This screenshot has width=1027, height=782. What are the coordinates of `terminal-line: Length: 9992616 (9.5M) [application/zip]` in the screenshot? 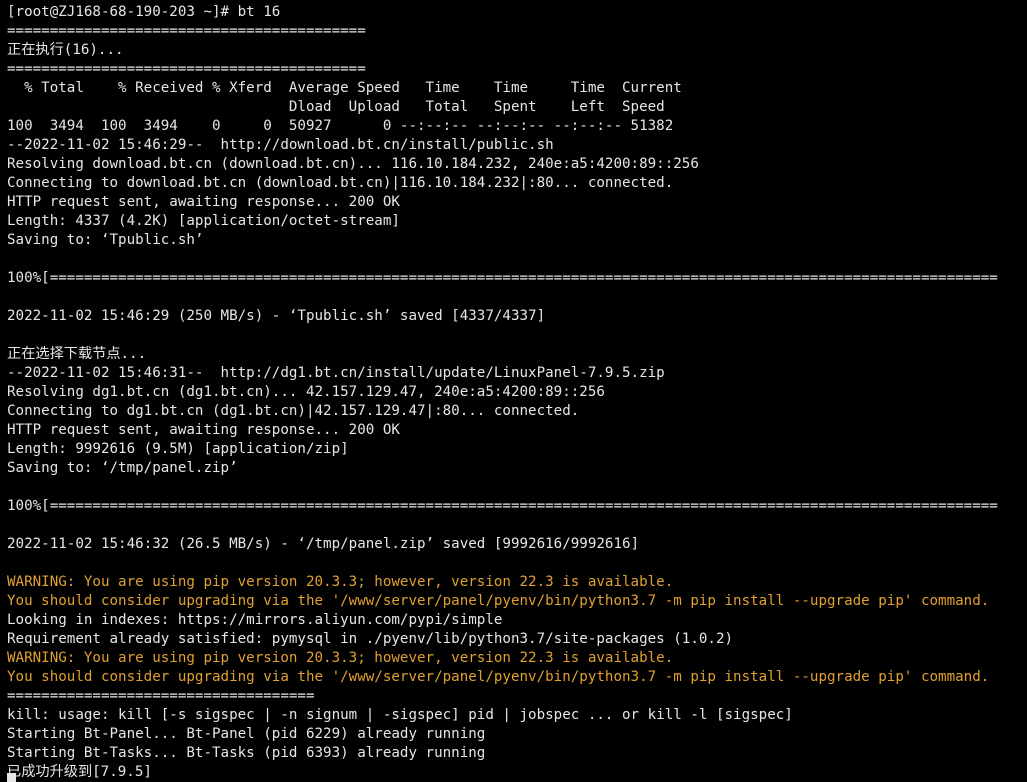 It's located at (178, 449).